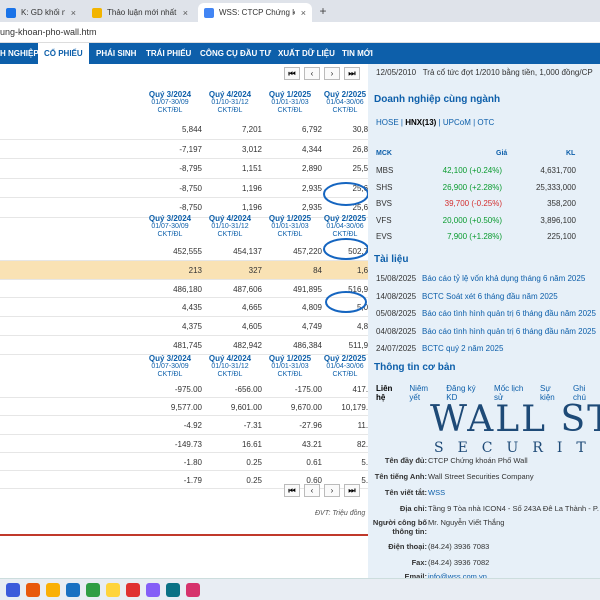 The image size is (600, 600). Describe the element at coordinates (188, 308) in the screenshot. I see `table-row: 4,435 4,665 4,809 5,014` at that location.